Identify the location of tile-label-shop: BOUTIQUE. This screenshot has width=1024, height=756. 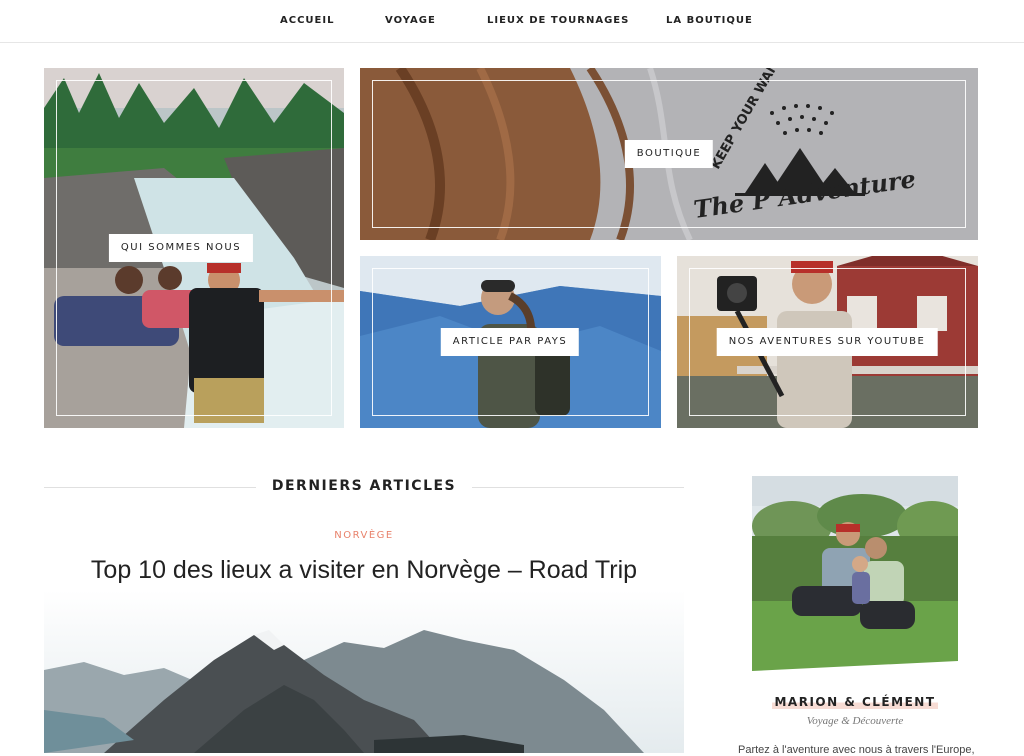
(669, 154).